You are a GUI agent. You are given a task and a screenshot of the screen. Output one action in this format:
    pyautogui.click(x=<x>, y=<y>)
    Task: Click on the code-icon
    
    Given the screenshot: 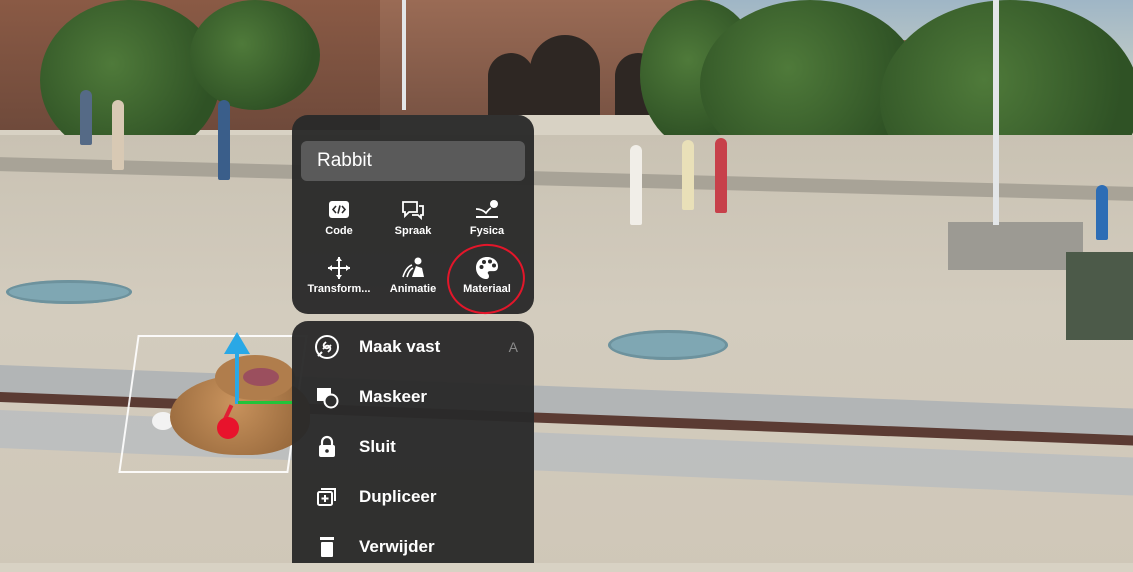 What is the action you would take?
    pyautogui.click(x=339, y=209)
    